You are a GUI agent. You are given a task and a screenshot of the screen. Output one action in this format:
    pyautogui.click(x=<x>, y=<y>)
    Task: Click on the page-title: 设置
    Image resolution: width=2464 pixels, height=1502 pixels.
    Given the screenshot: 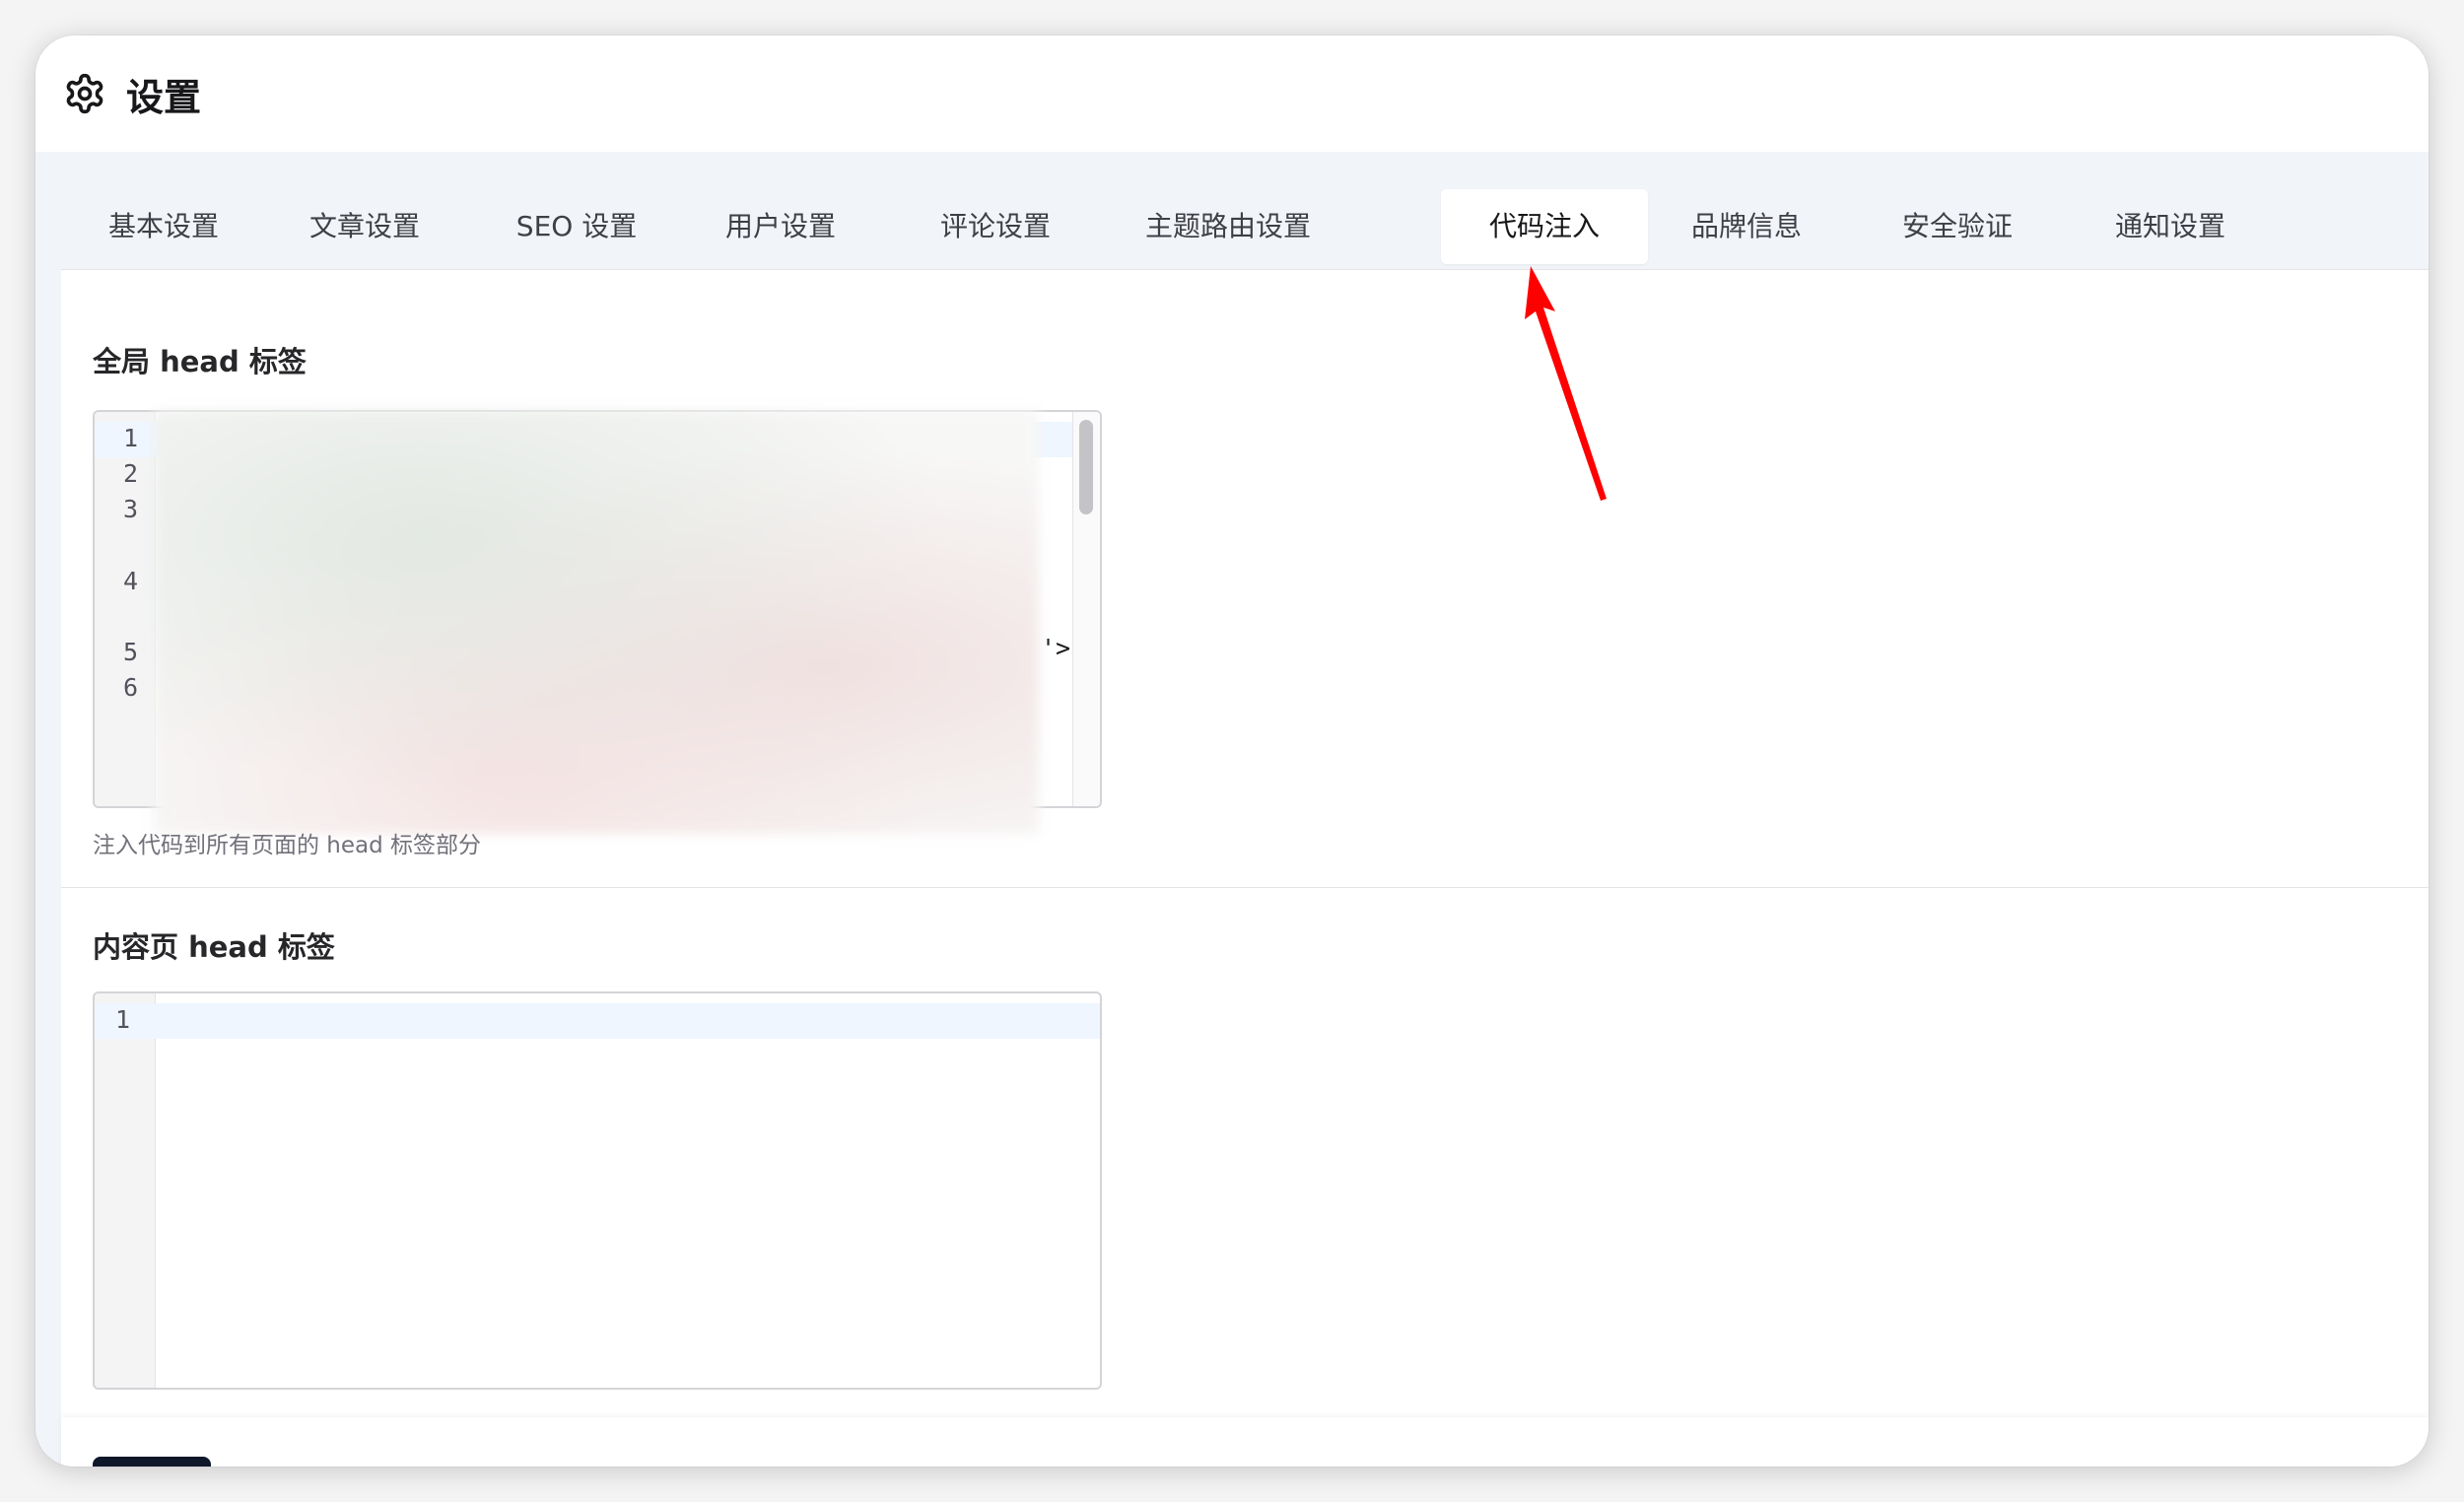 What is the action you would take?
    pyautogui.click(x=164, y=97)
    